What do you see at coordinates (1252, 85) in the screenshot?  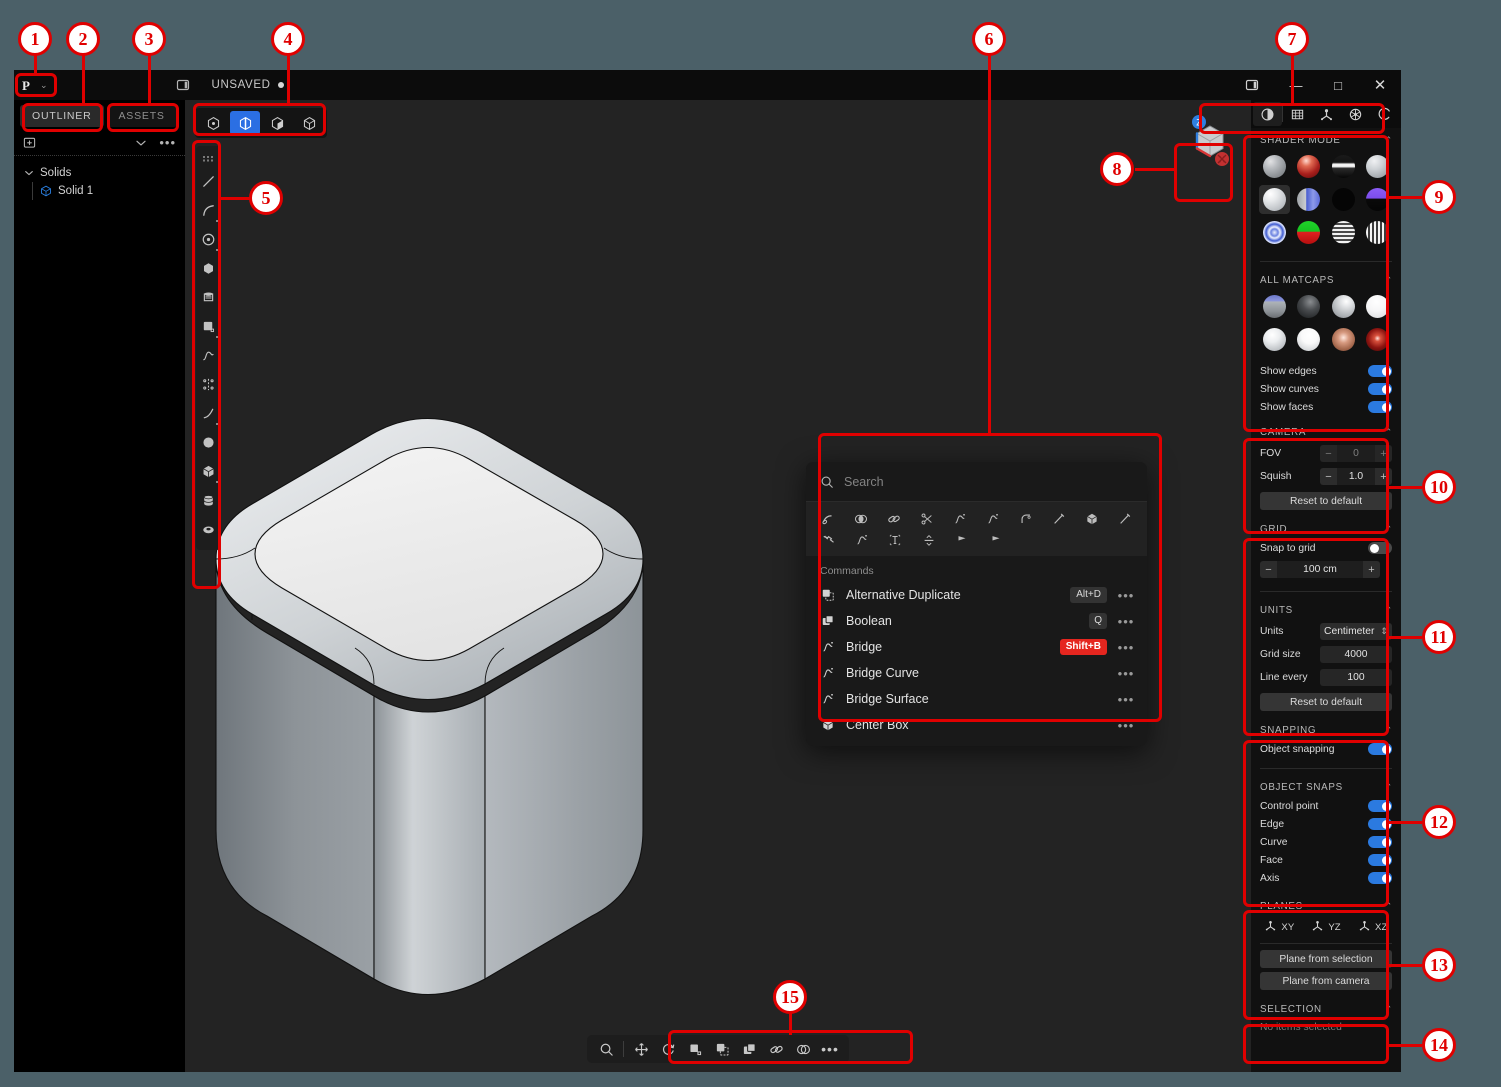 I see `right-panel-toggle-icon` at bounding box center [1252, 85].